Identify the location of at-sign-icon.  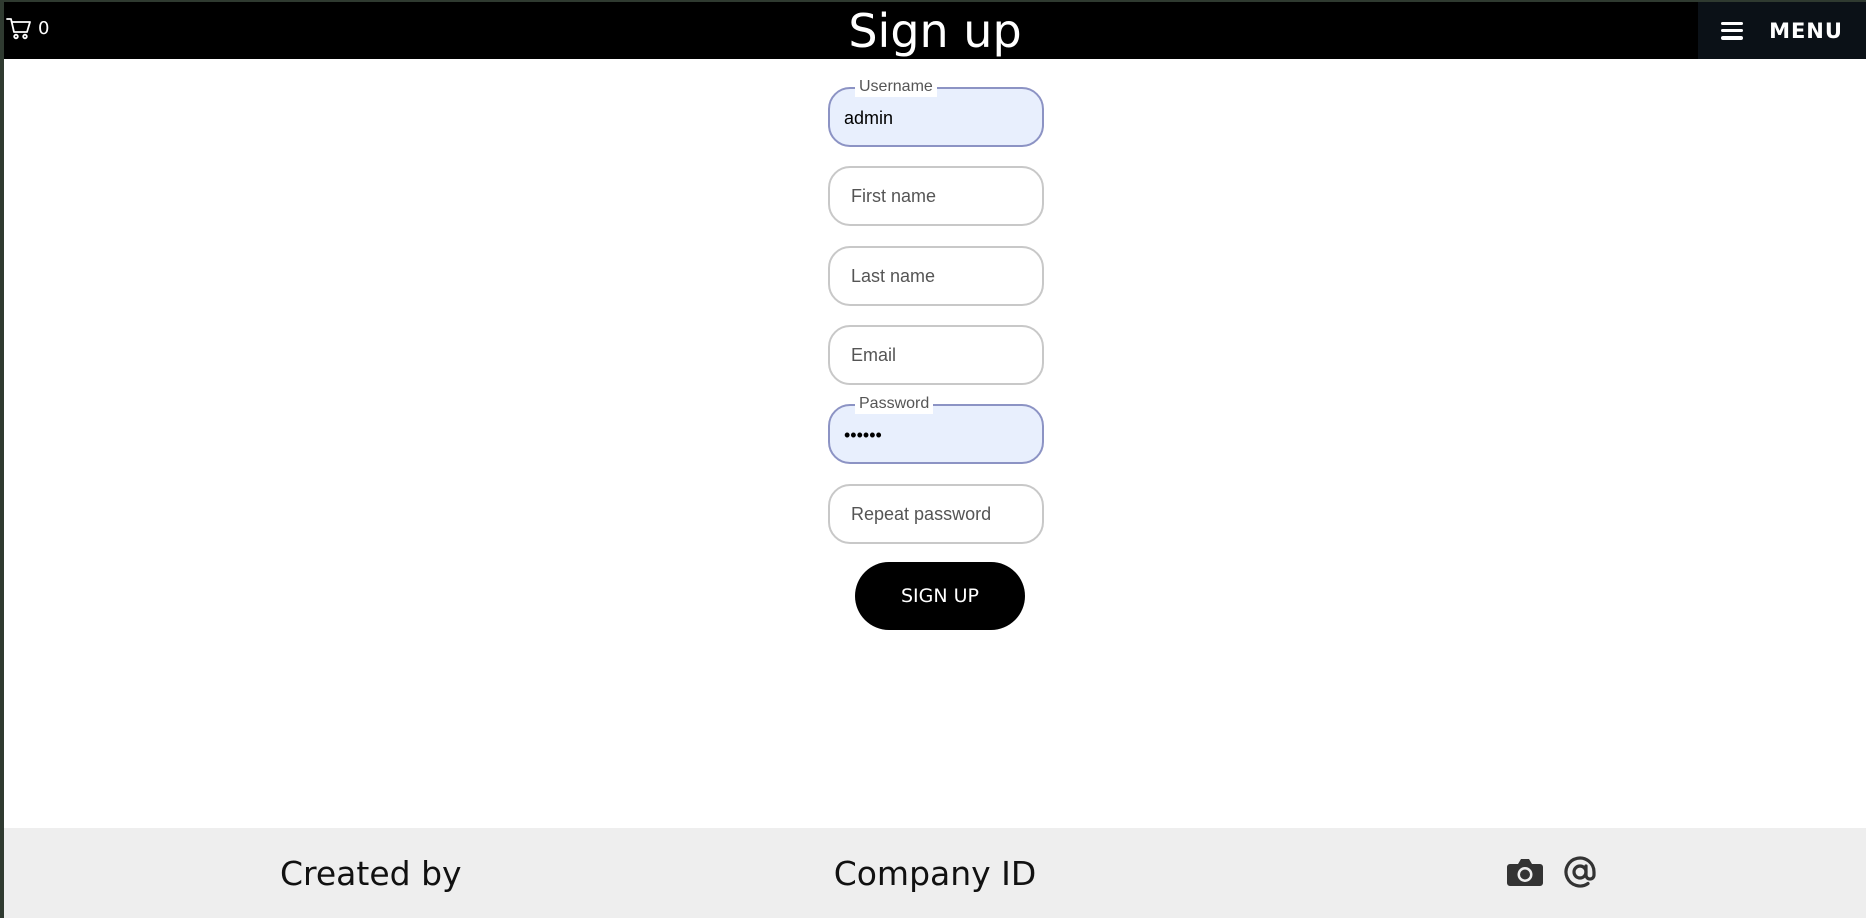
(1580, 872).